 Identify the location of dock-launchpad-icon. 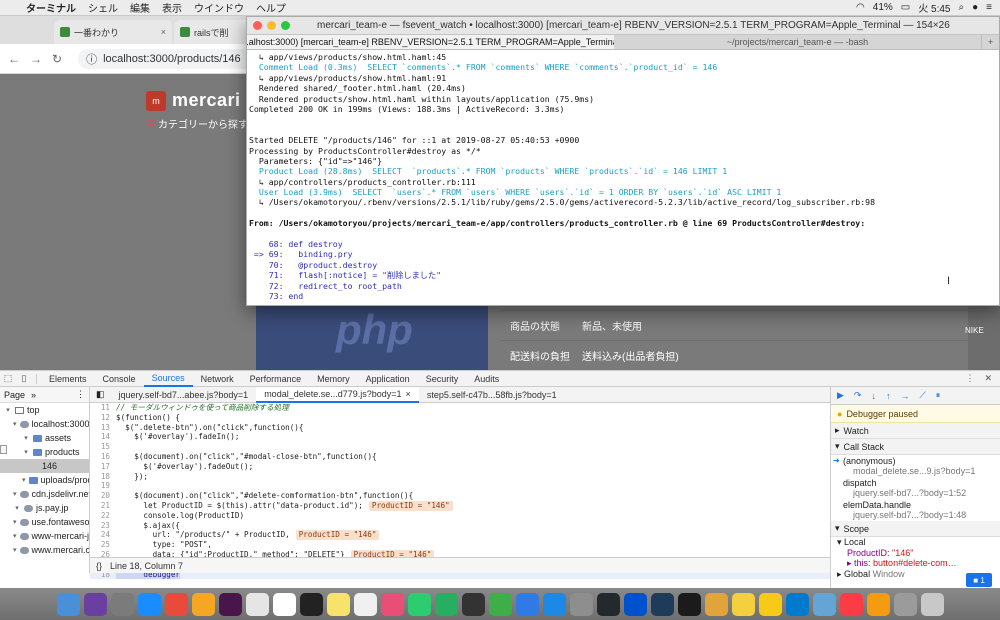
(122, 604).